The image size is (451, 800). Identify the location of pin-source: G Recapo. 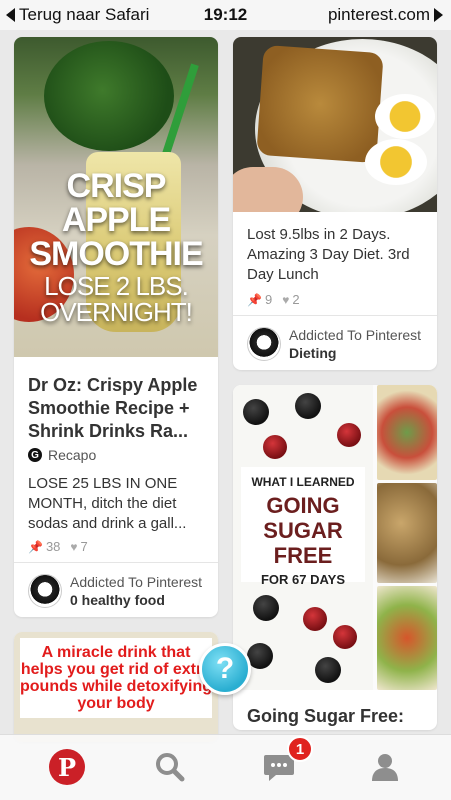
(62, 455).